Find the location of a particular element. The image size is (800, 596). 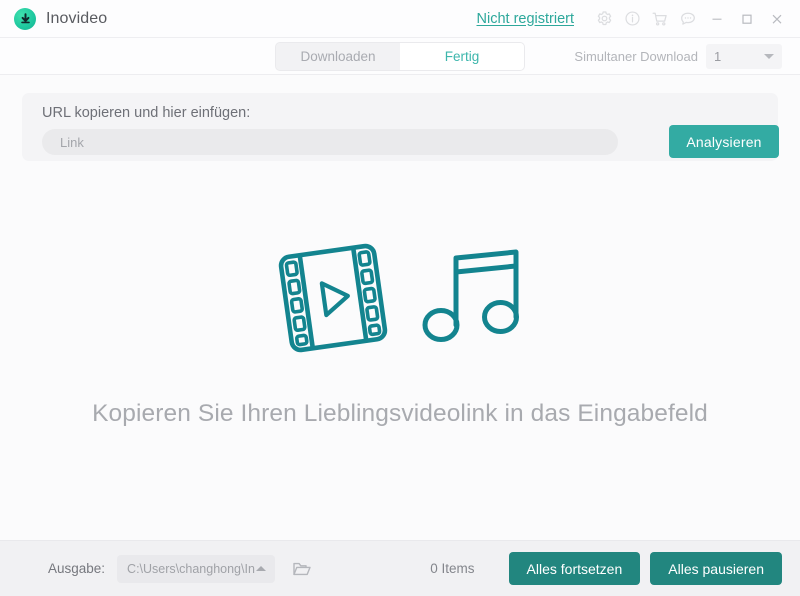

output-path-select: C:\Users\changhong\In is located at coordinates (196, 568).